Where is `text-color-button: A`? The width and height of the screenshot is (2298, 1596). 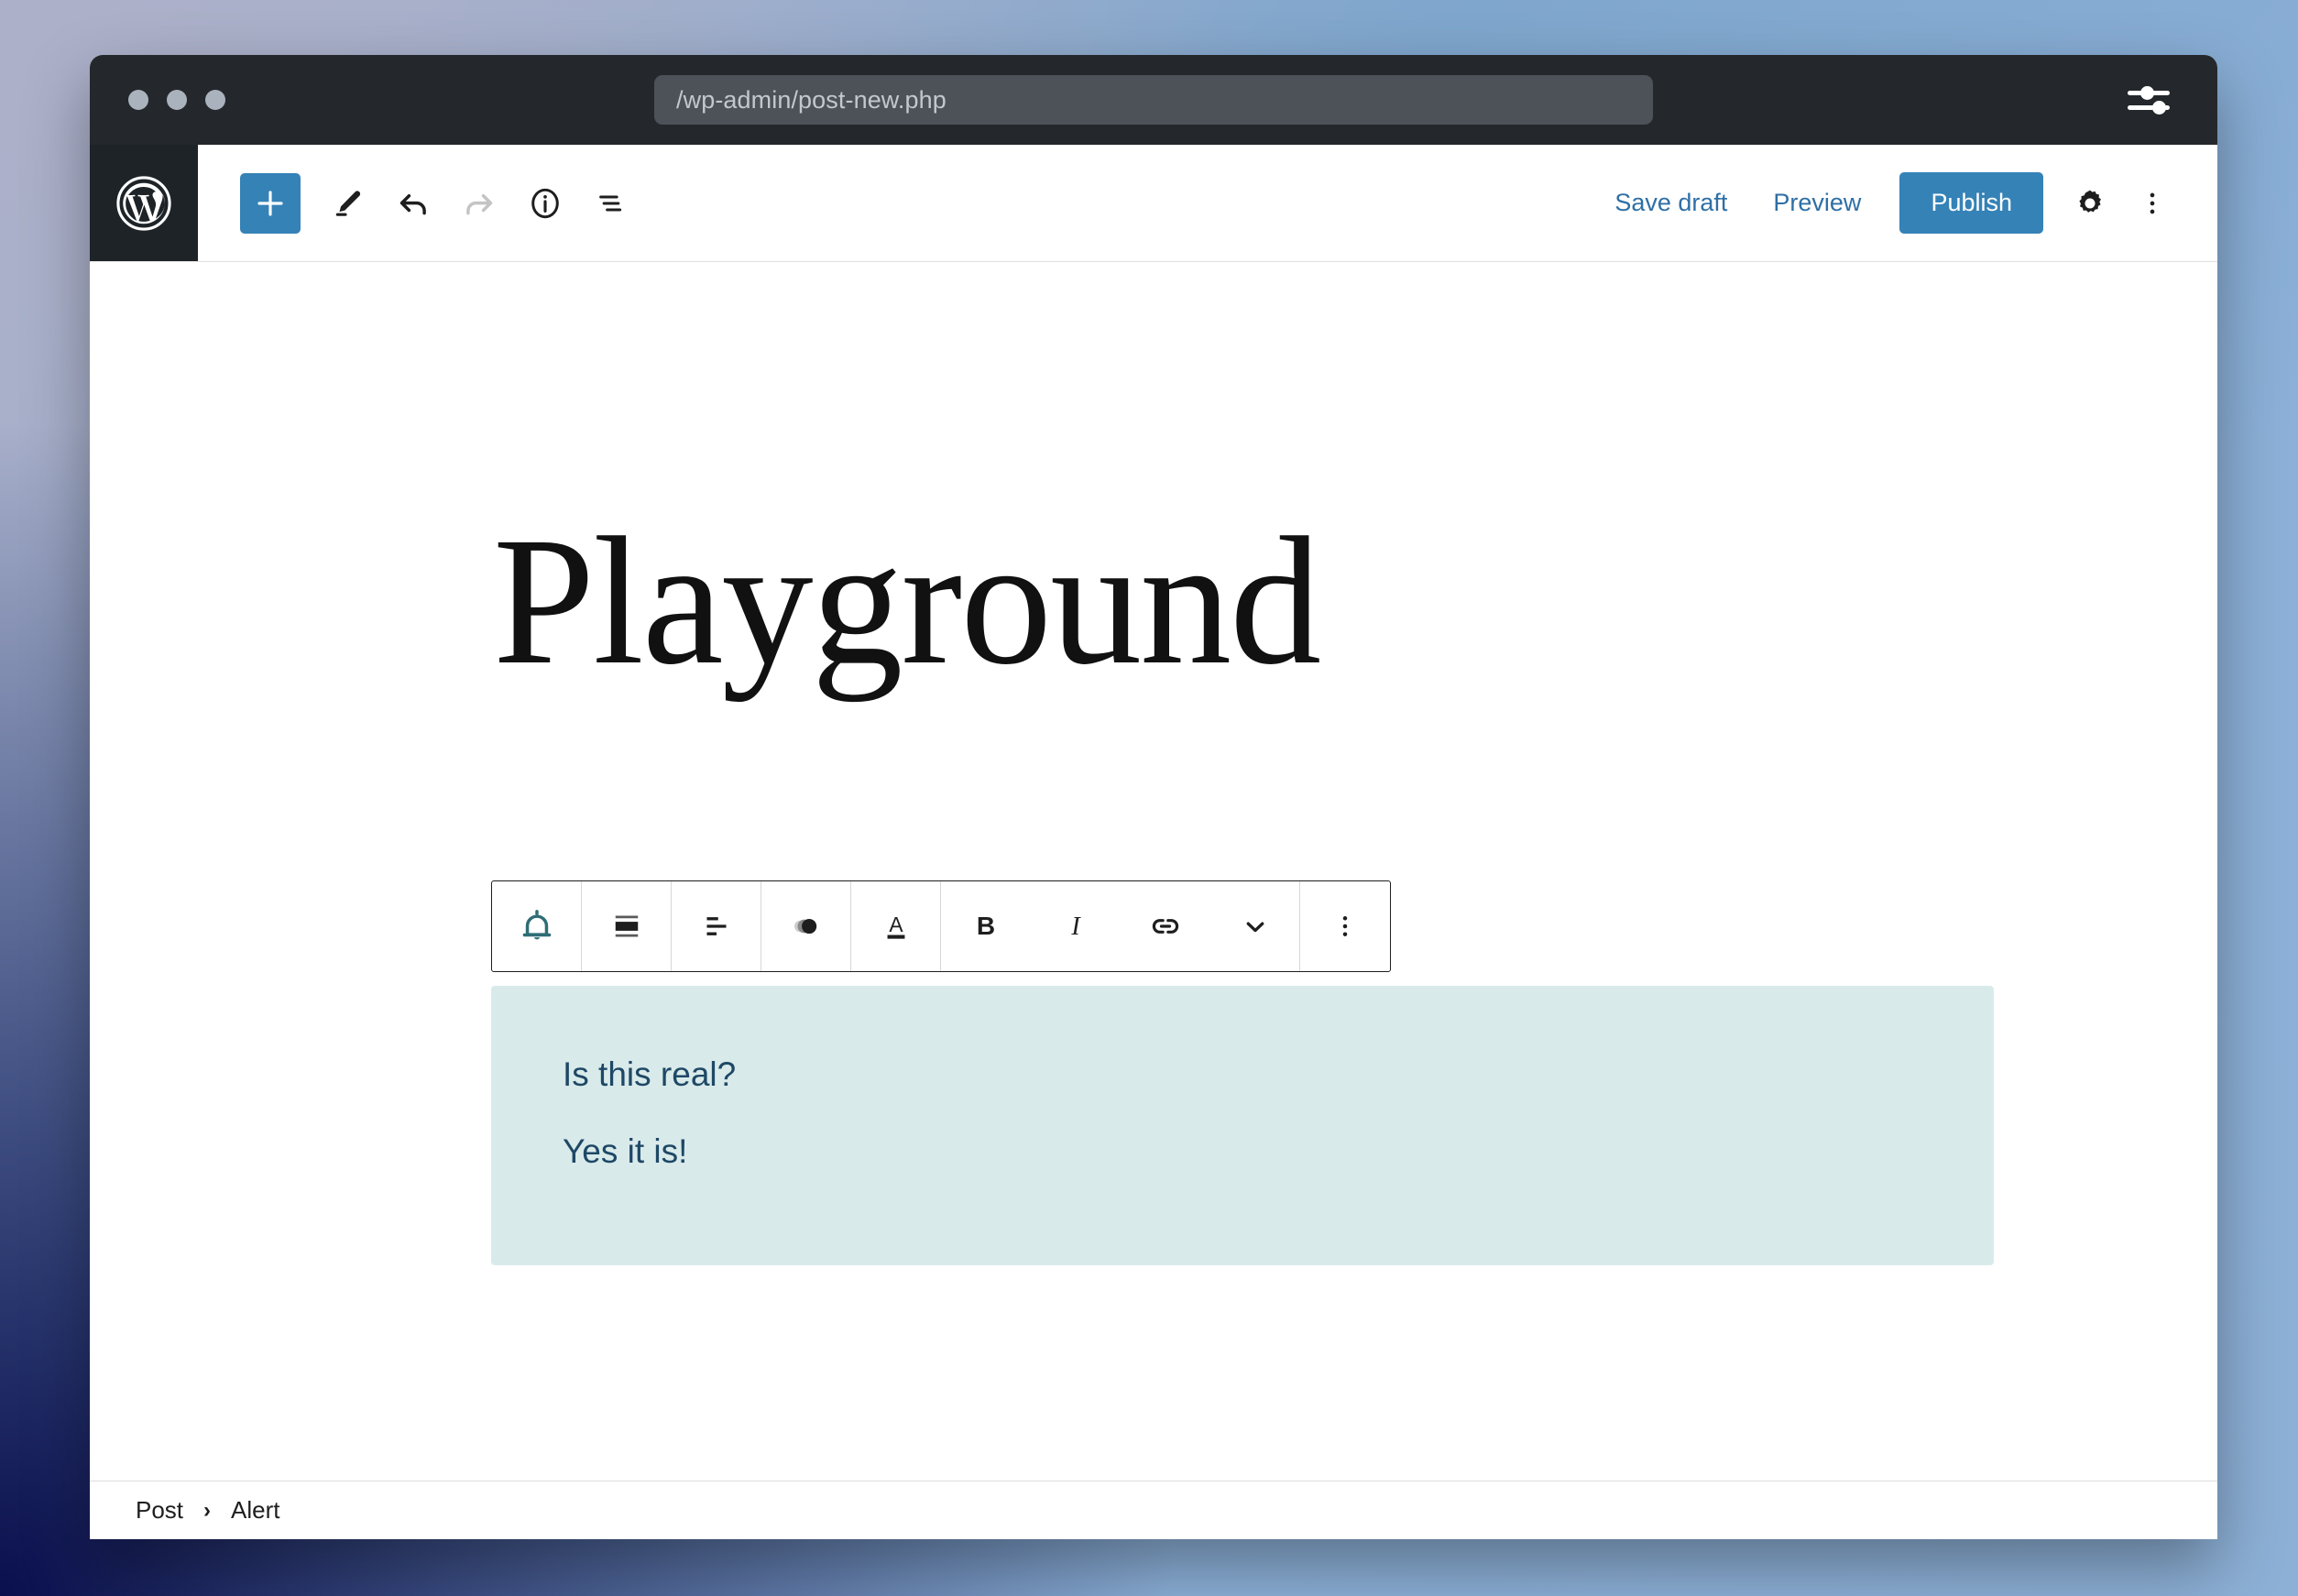
text-color-button: A is located at coordinates (896, 926).